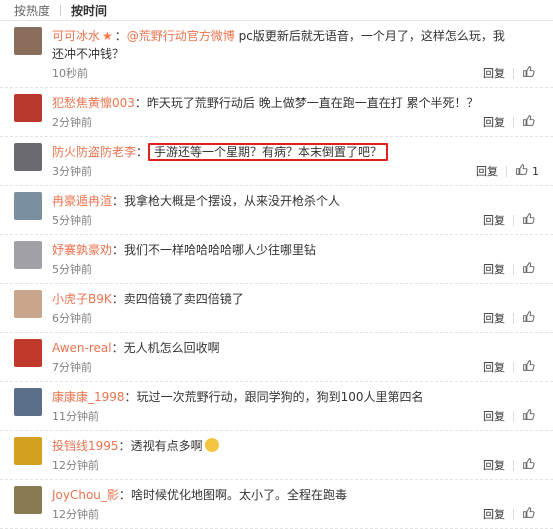 The height and width of the screenshot is (529, 553). Describe the element at coordinates (85, 495) in the screenshot. I see `comment-username: JoyChou_影` at that location.